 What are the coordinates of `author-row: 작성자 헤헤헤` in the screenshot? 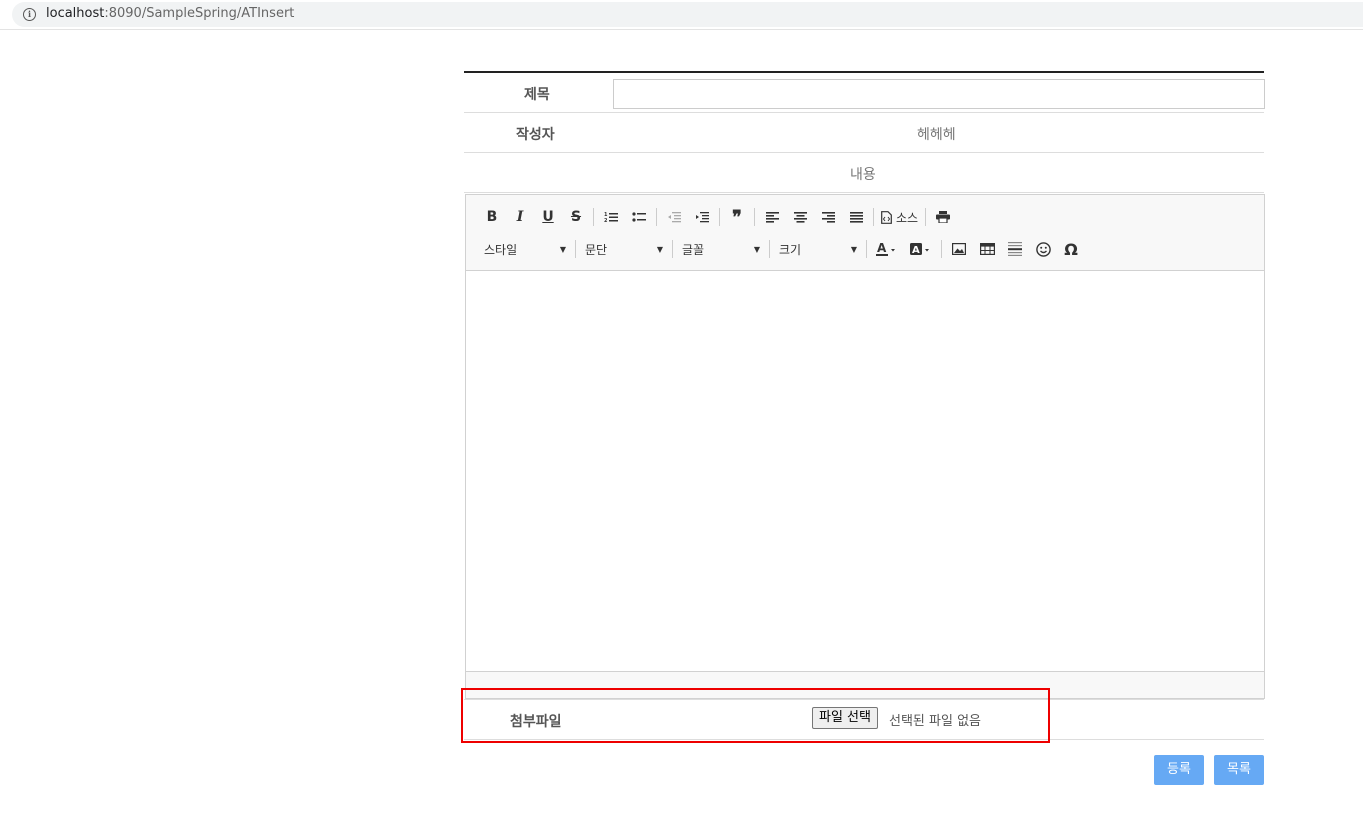 It's located at (864, 133).